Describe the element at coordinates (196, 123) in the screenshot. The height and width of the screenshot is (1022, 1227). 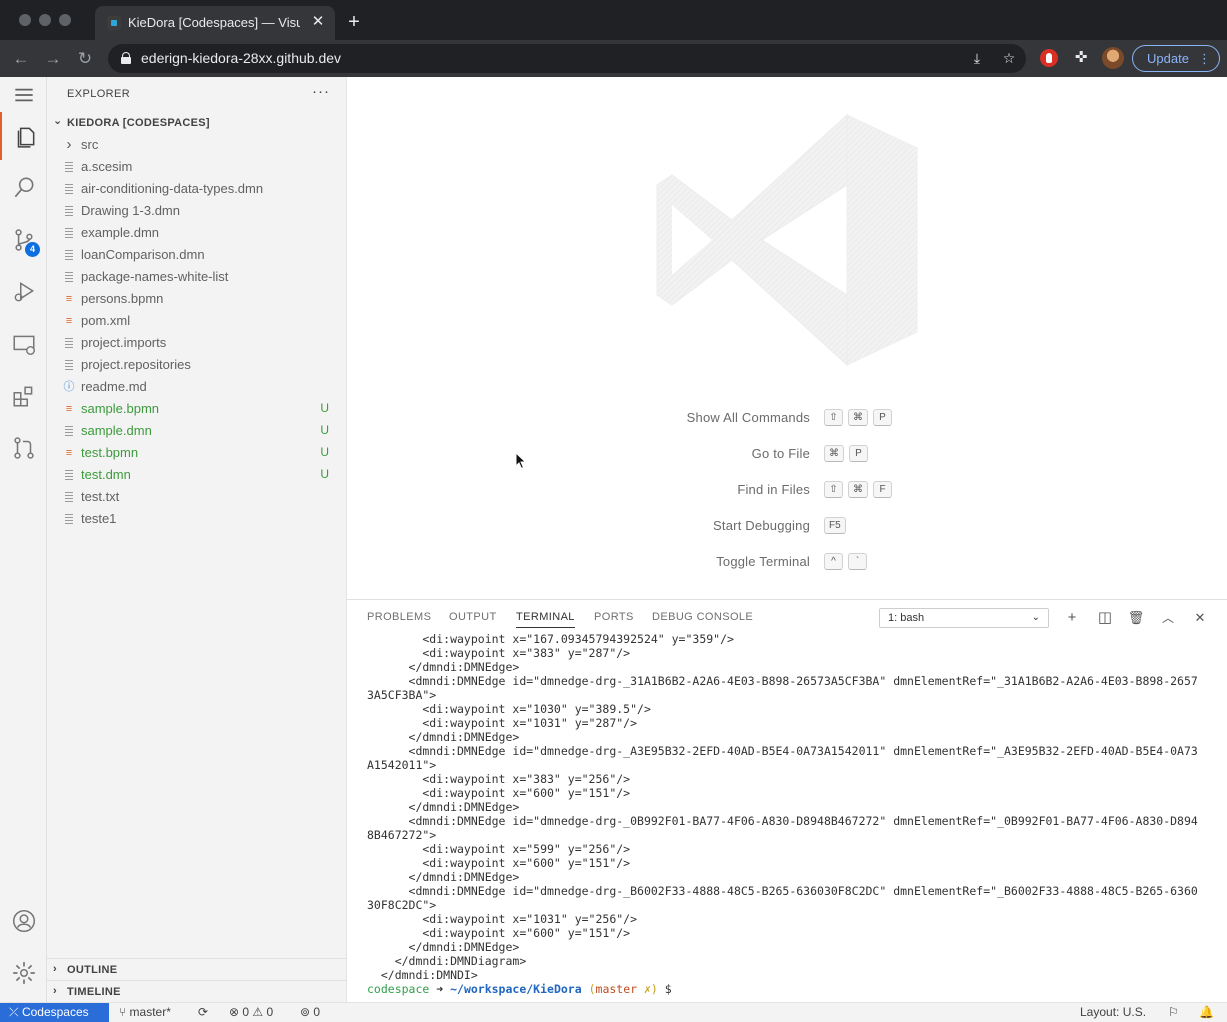
I see `workspace-folder-header: ⌄ KIEDORA [CODESPACES]` at that location.